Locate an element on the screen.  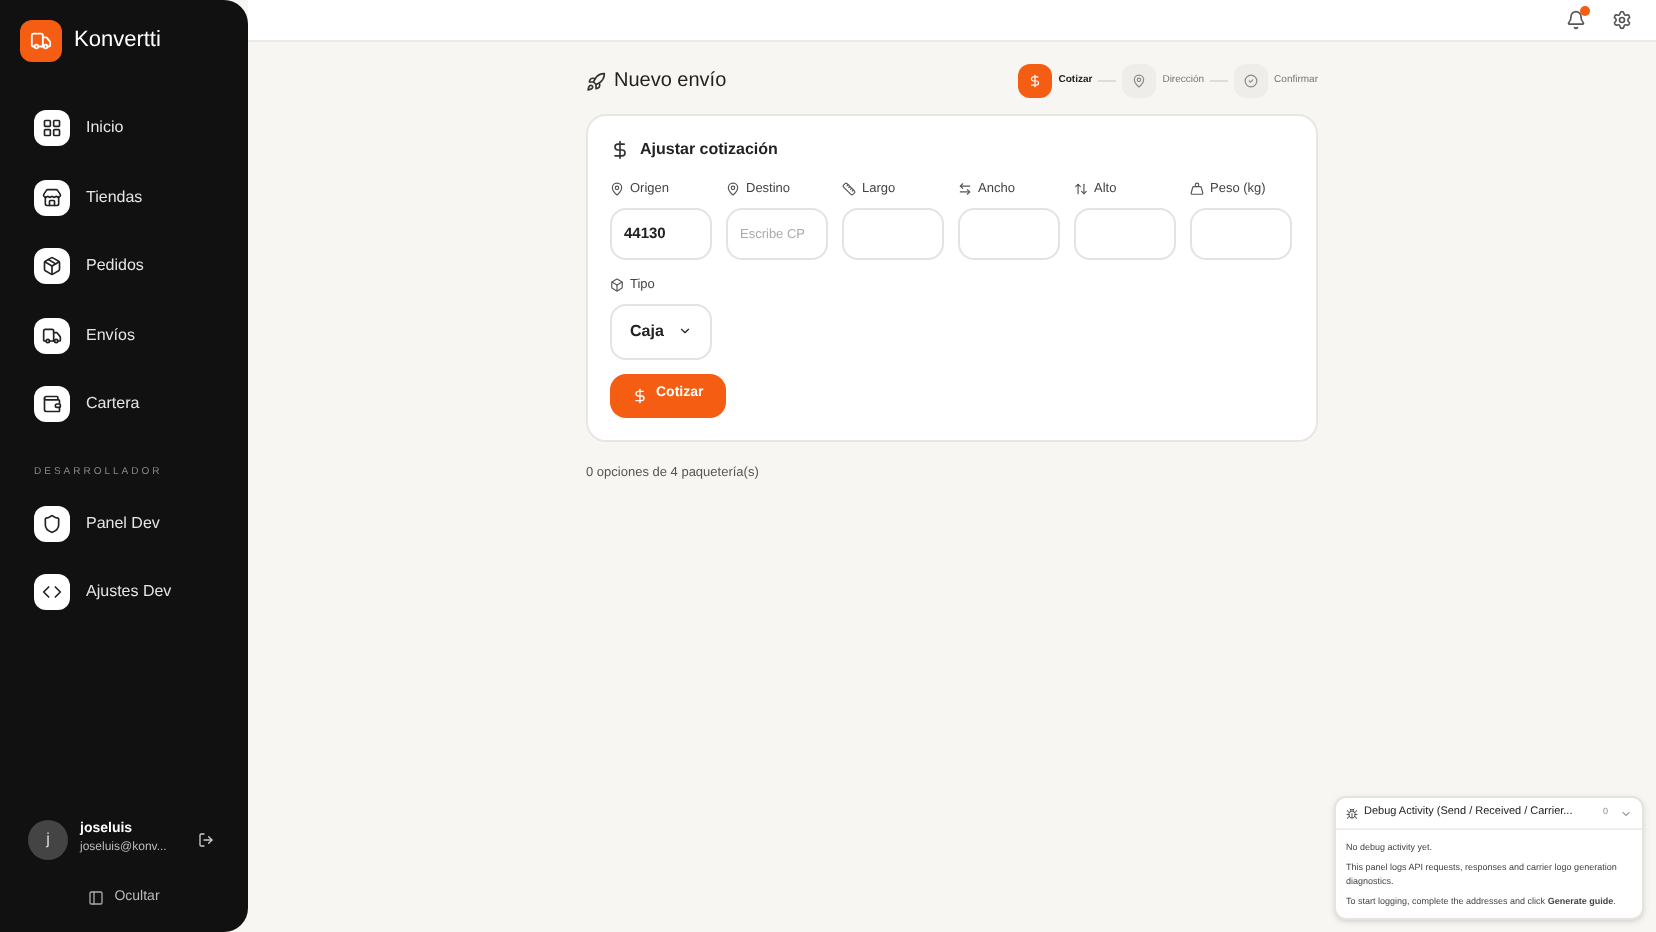
rocket-icon is located at coordinates (596, 81).